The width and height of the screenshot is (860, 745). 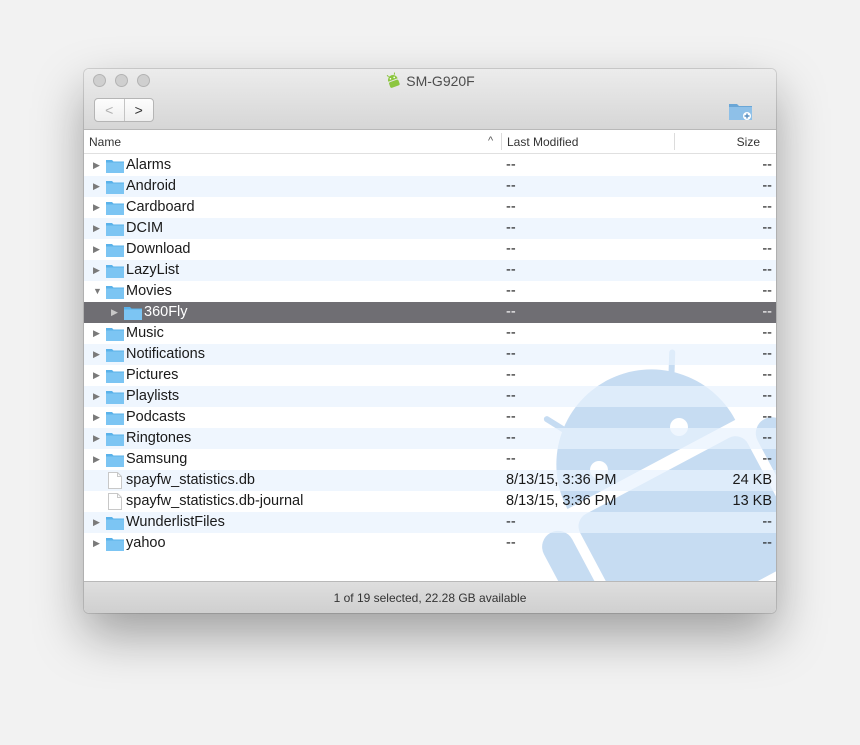 I want to click on item-name: Movies, so click(x=149, y=291).